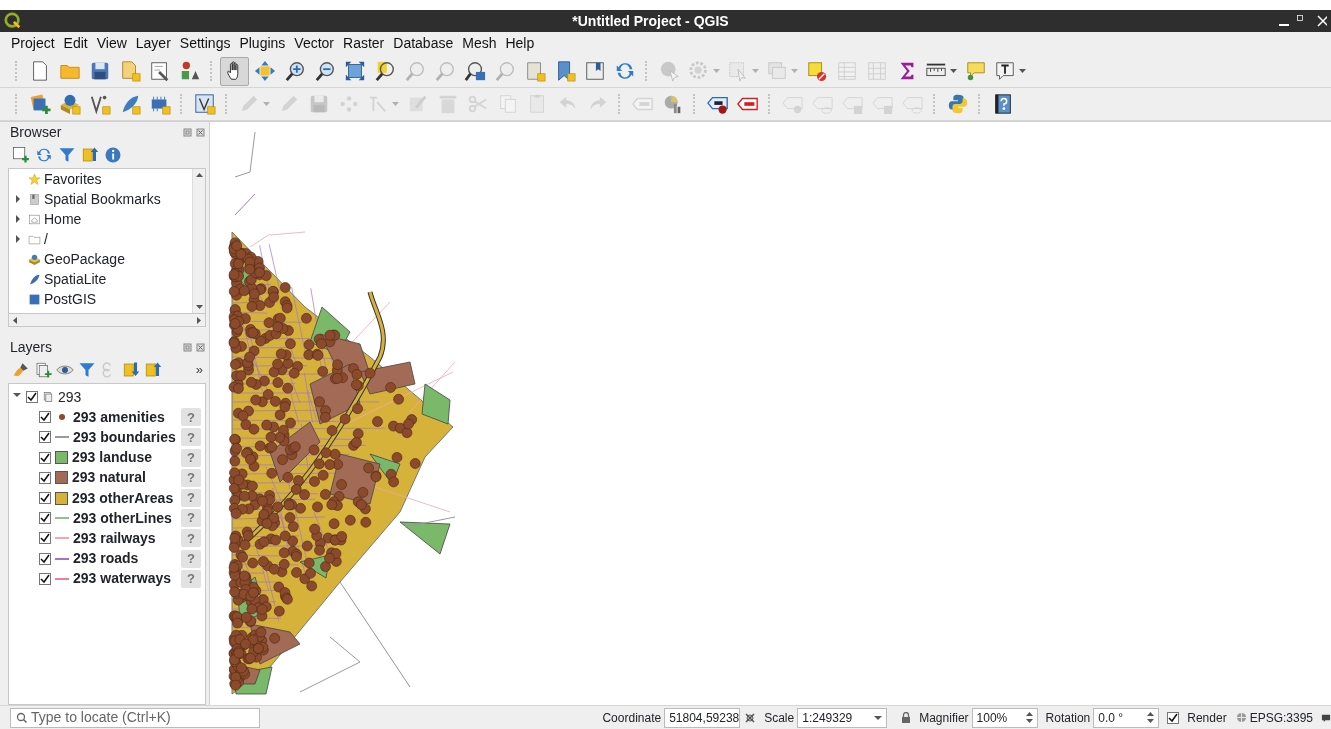 This screenshot has width=1331, height=729. What do you see at coordinates (364, 43) in the screenshot?
I see `menu-item: Raster` at bounding box center [364, 43].